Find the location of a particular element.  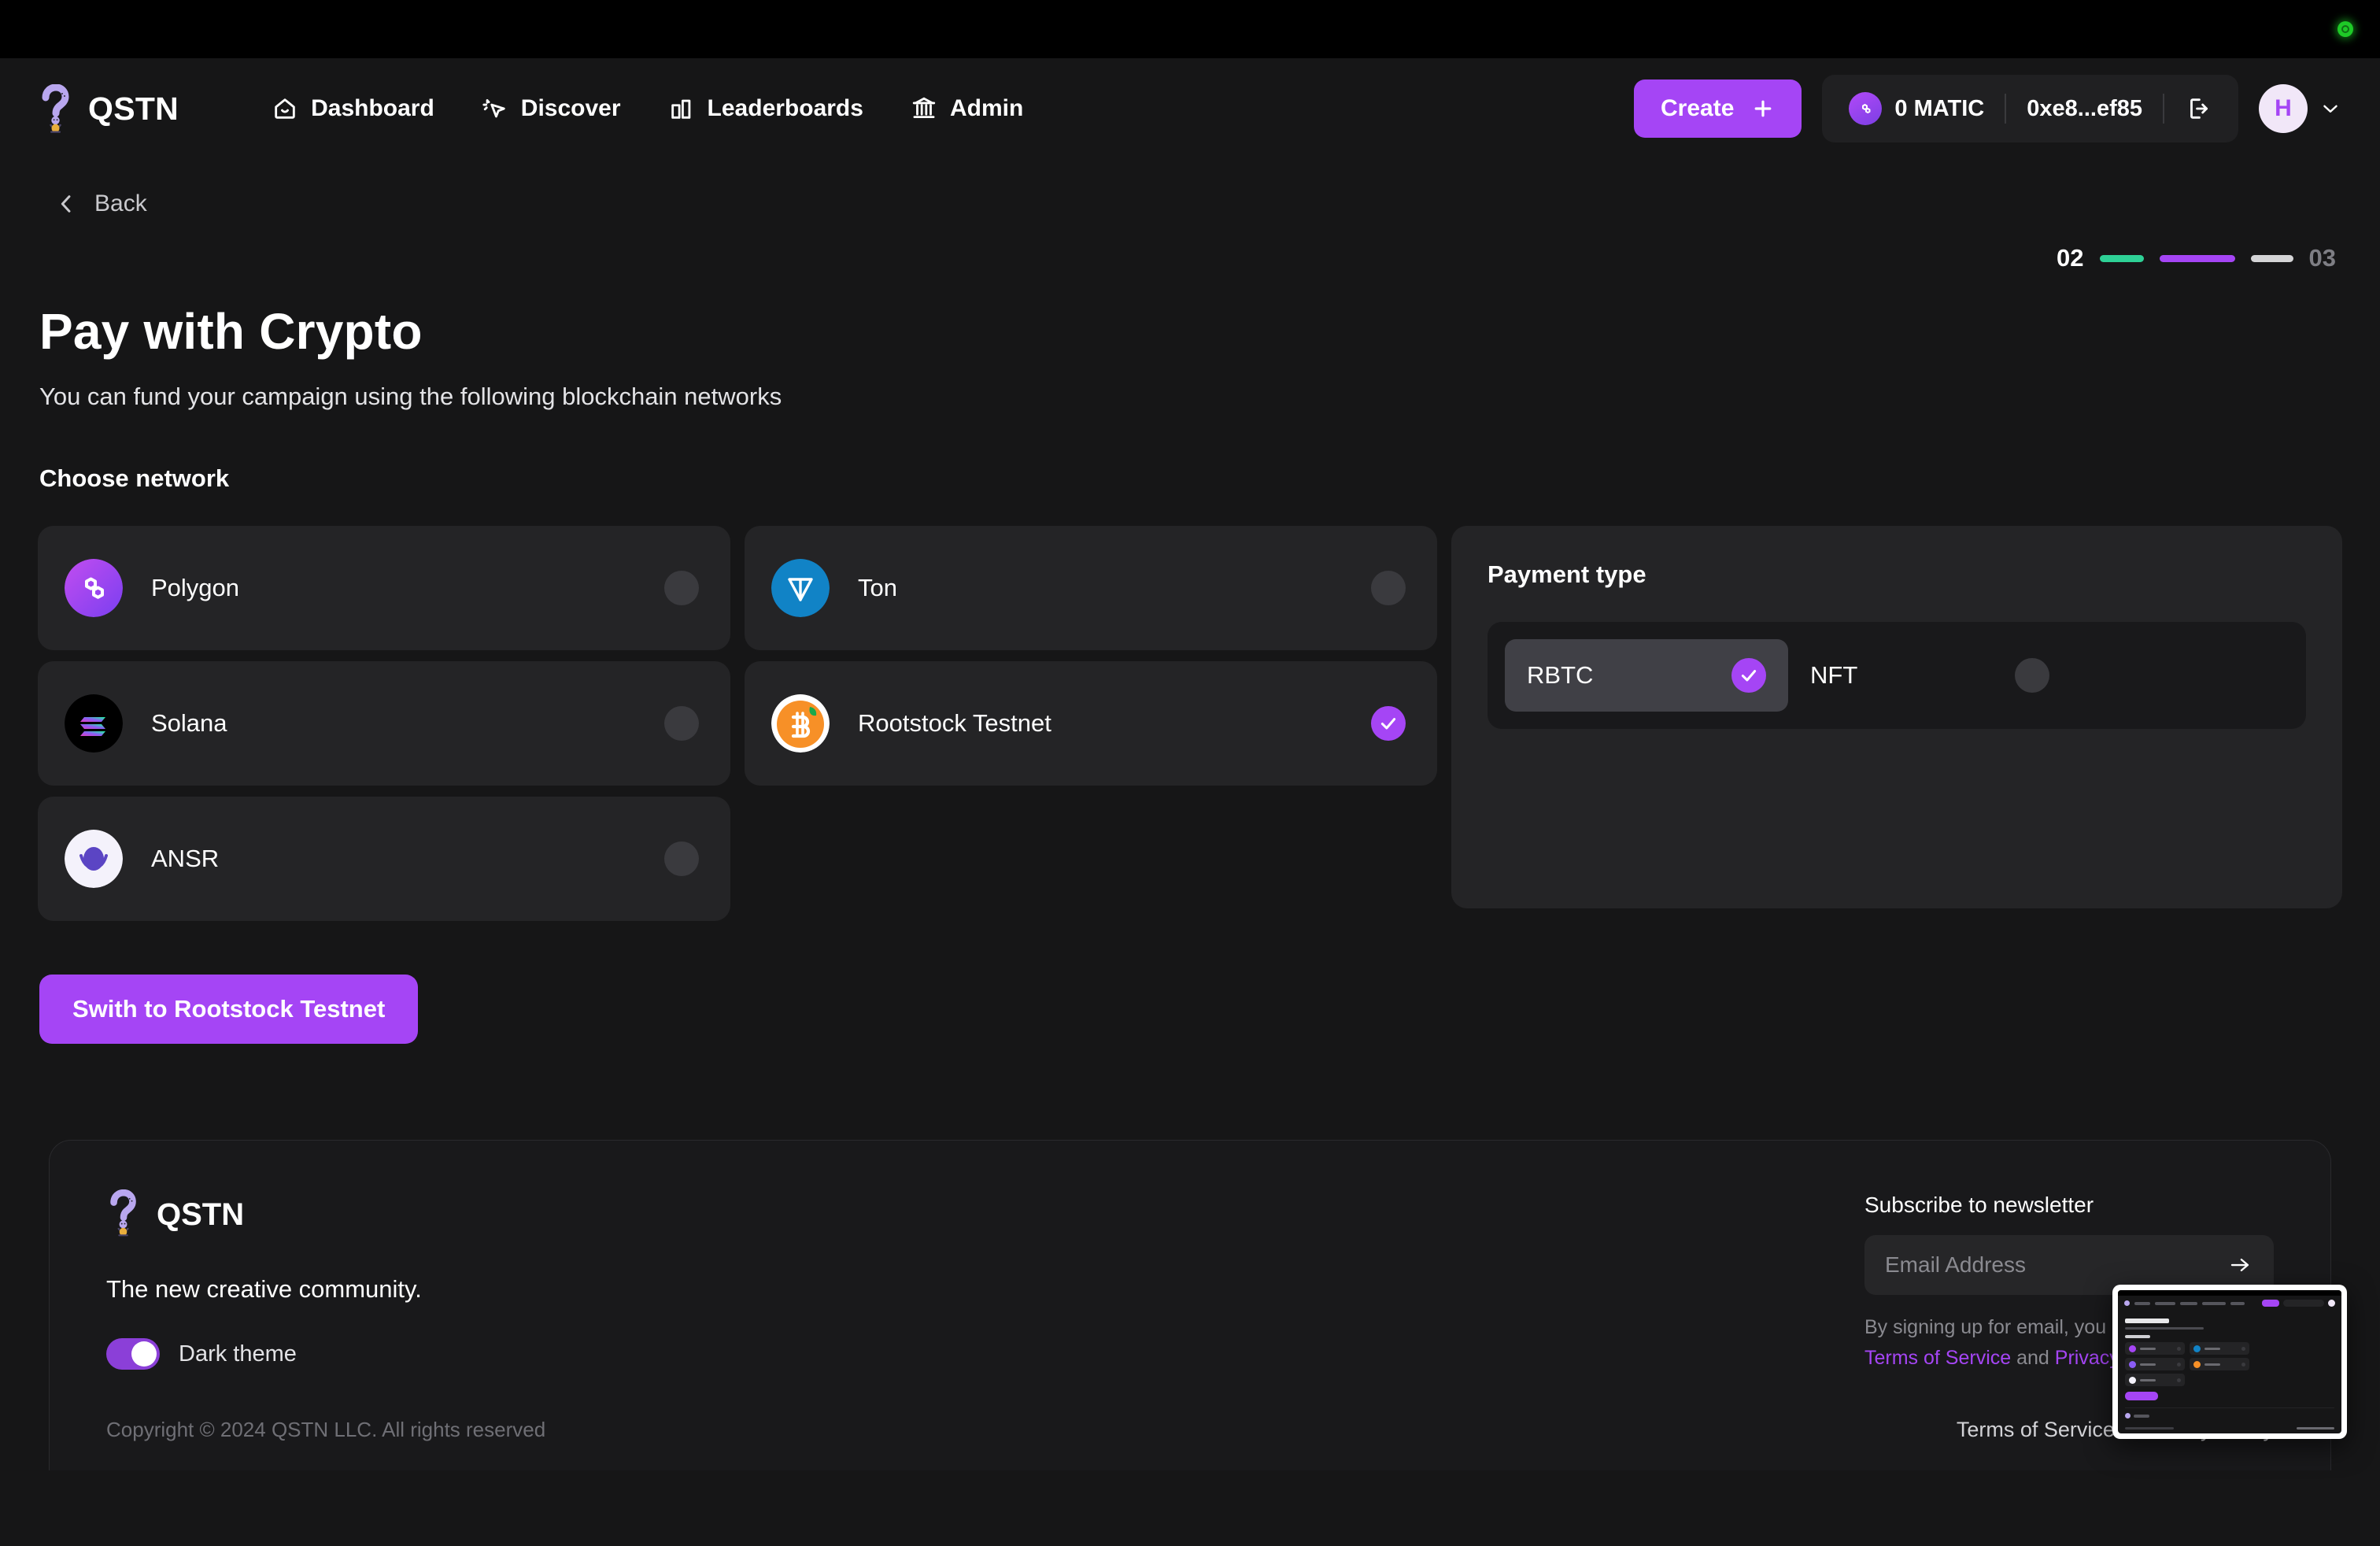

network-name: ANSR is located at coordinates (185, 859).